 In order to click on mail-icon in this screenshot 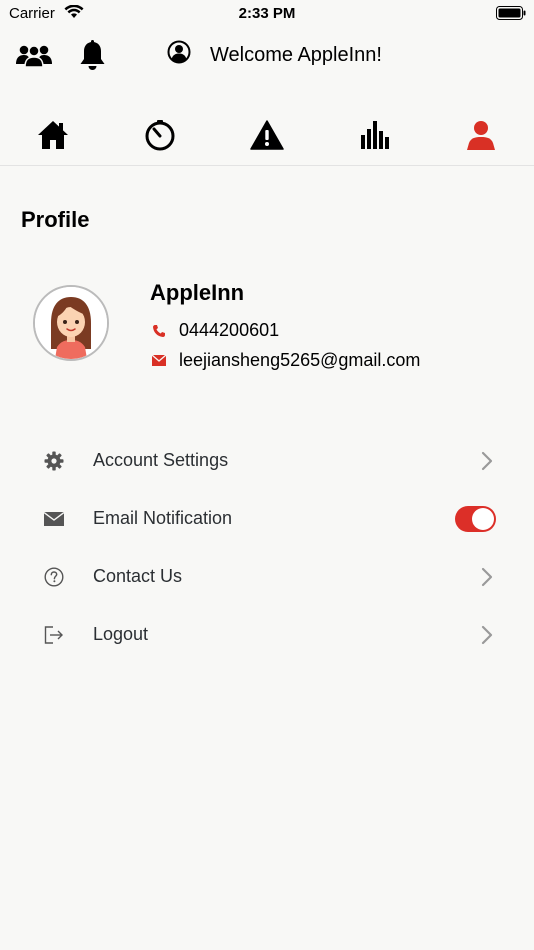, I will do `click(159, 360)`.